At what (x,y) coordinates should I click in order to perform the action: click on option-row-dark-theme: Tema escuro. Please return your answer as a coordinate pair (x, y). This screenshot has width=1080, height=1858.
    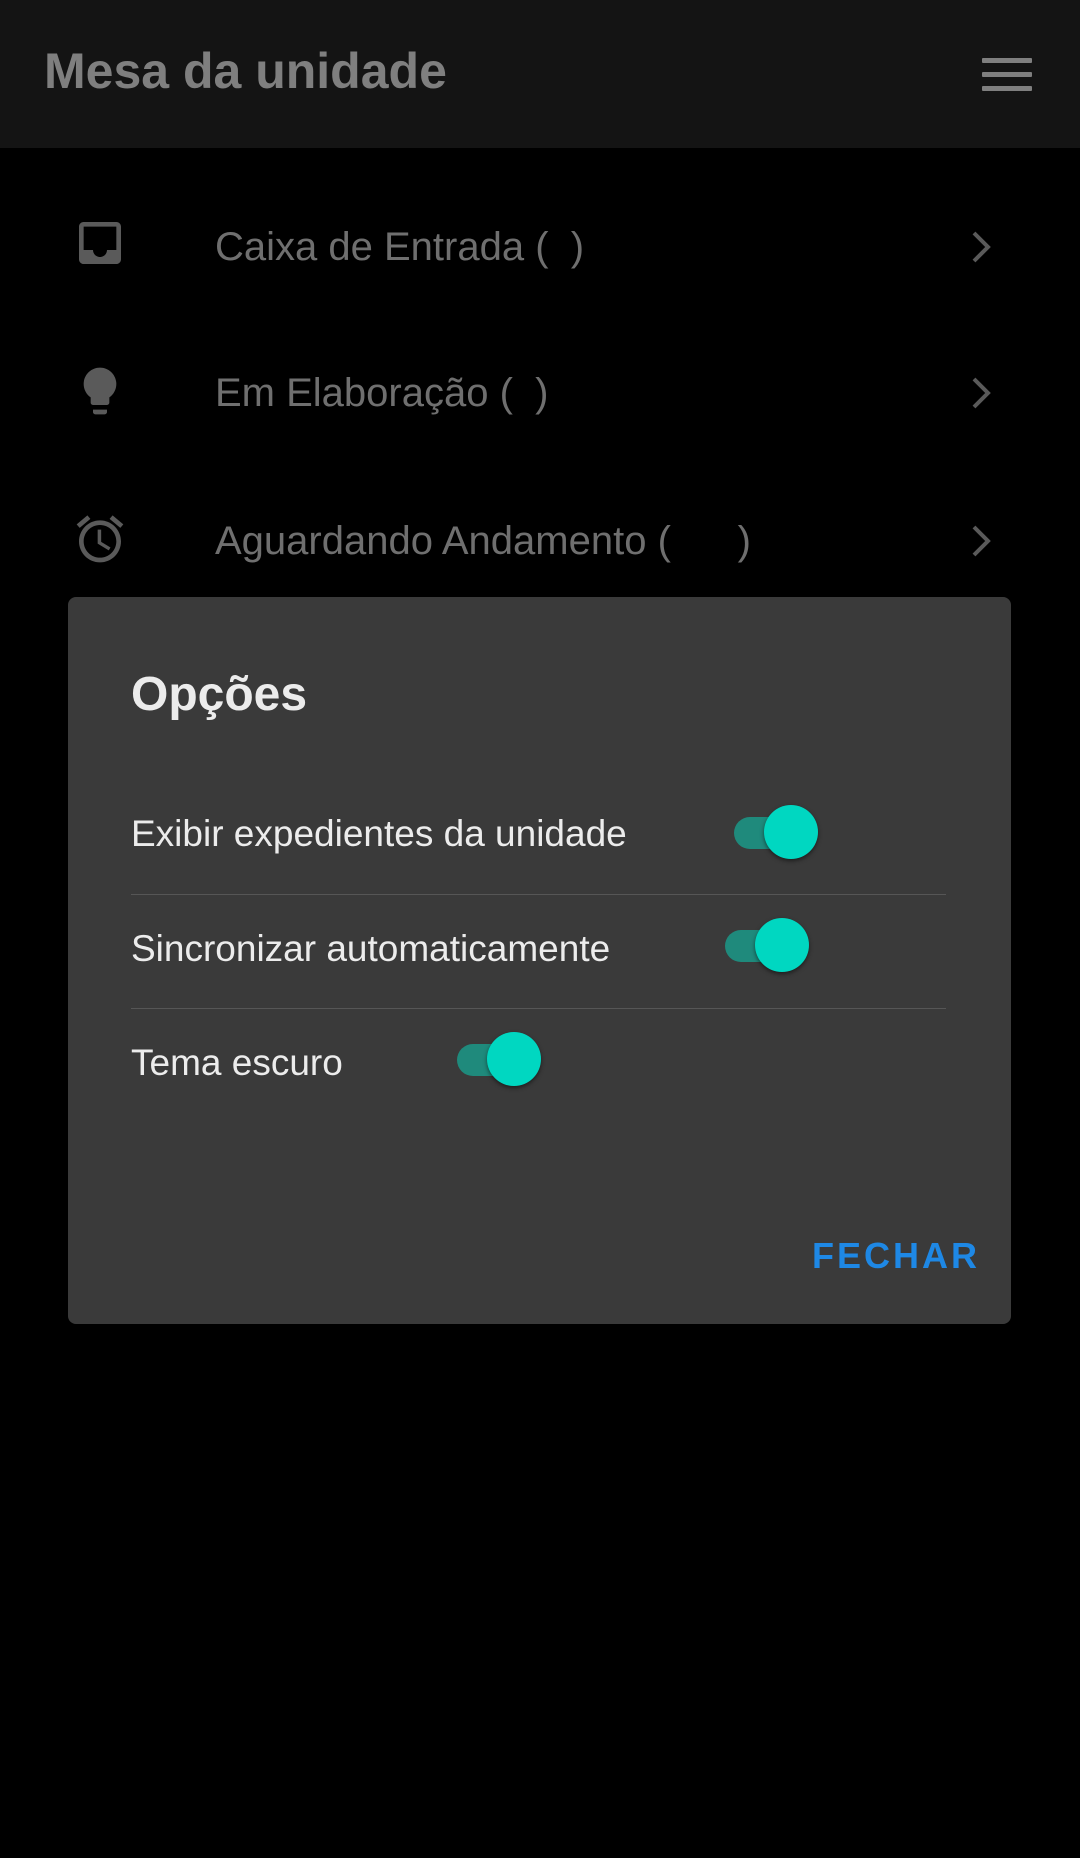
    Looking at the image, I should click on (538, 1064).